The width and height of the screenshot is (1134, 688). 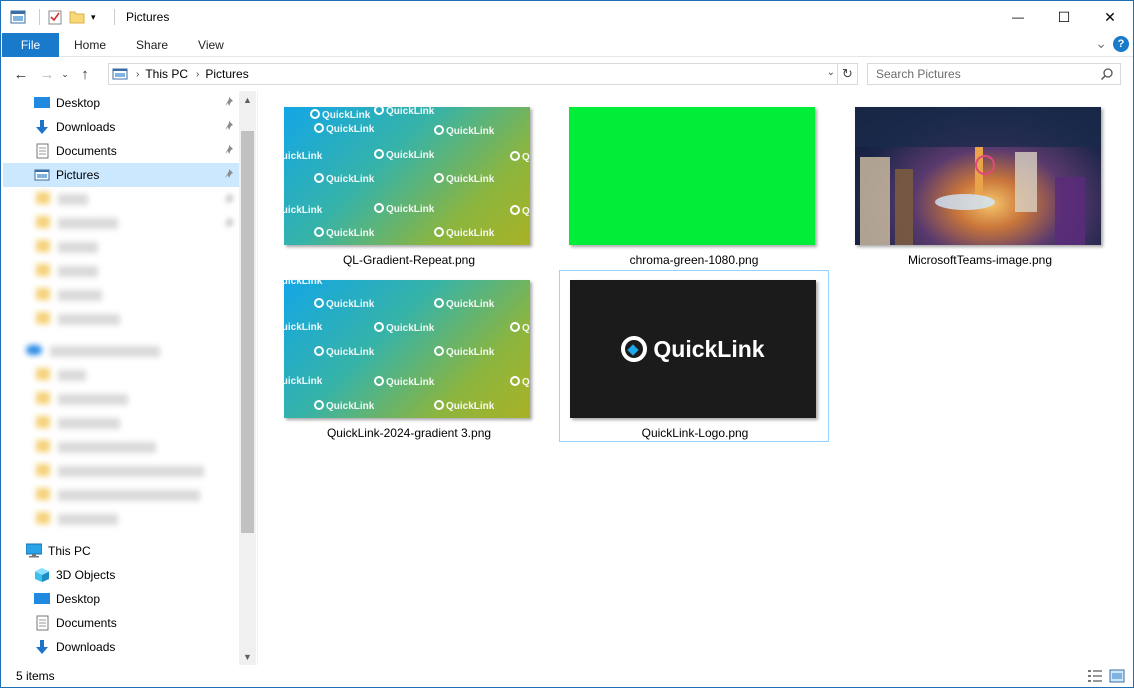 What do you see at coordinates (121, 103) in the screenshot?
I see `nav-item-desktop: Desktop` at bounding box center [121, 103].